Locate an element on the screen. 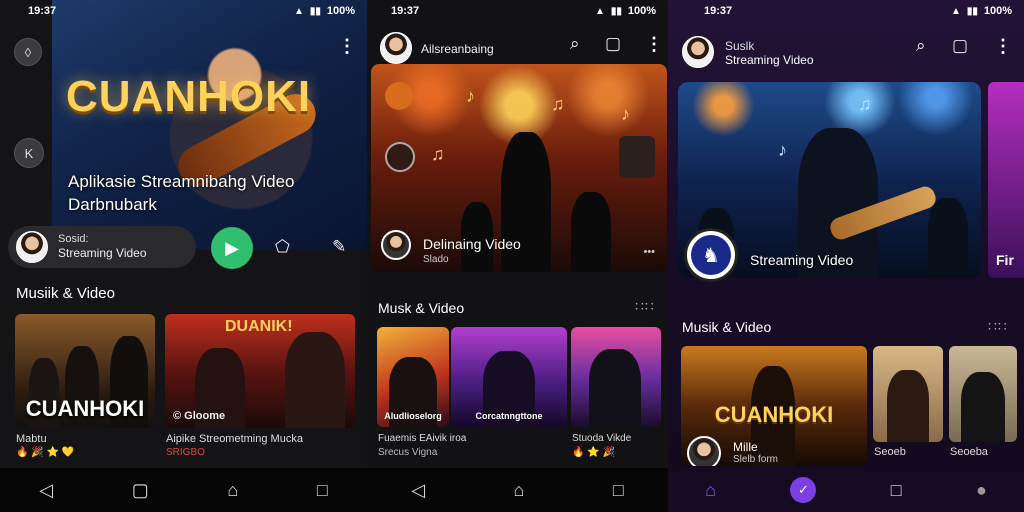 Image resolution: width=1024 pixels, height=512 pixels. card-caption: Aipike Streometming Mucka is located at coordinates (234, 439).